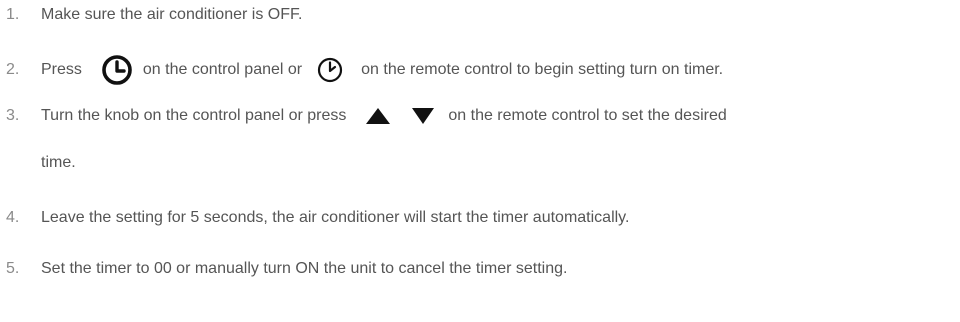  I want to click on step-number: 3., so click(13, 115).